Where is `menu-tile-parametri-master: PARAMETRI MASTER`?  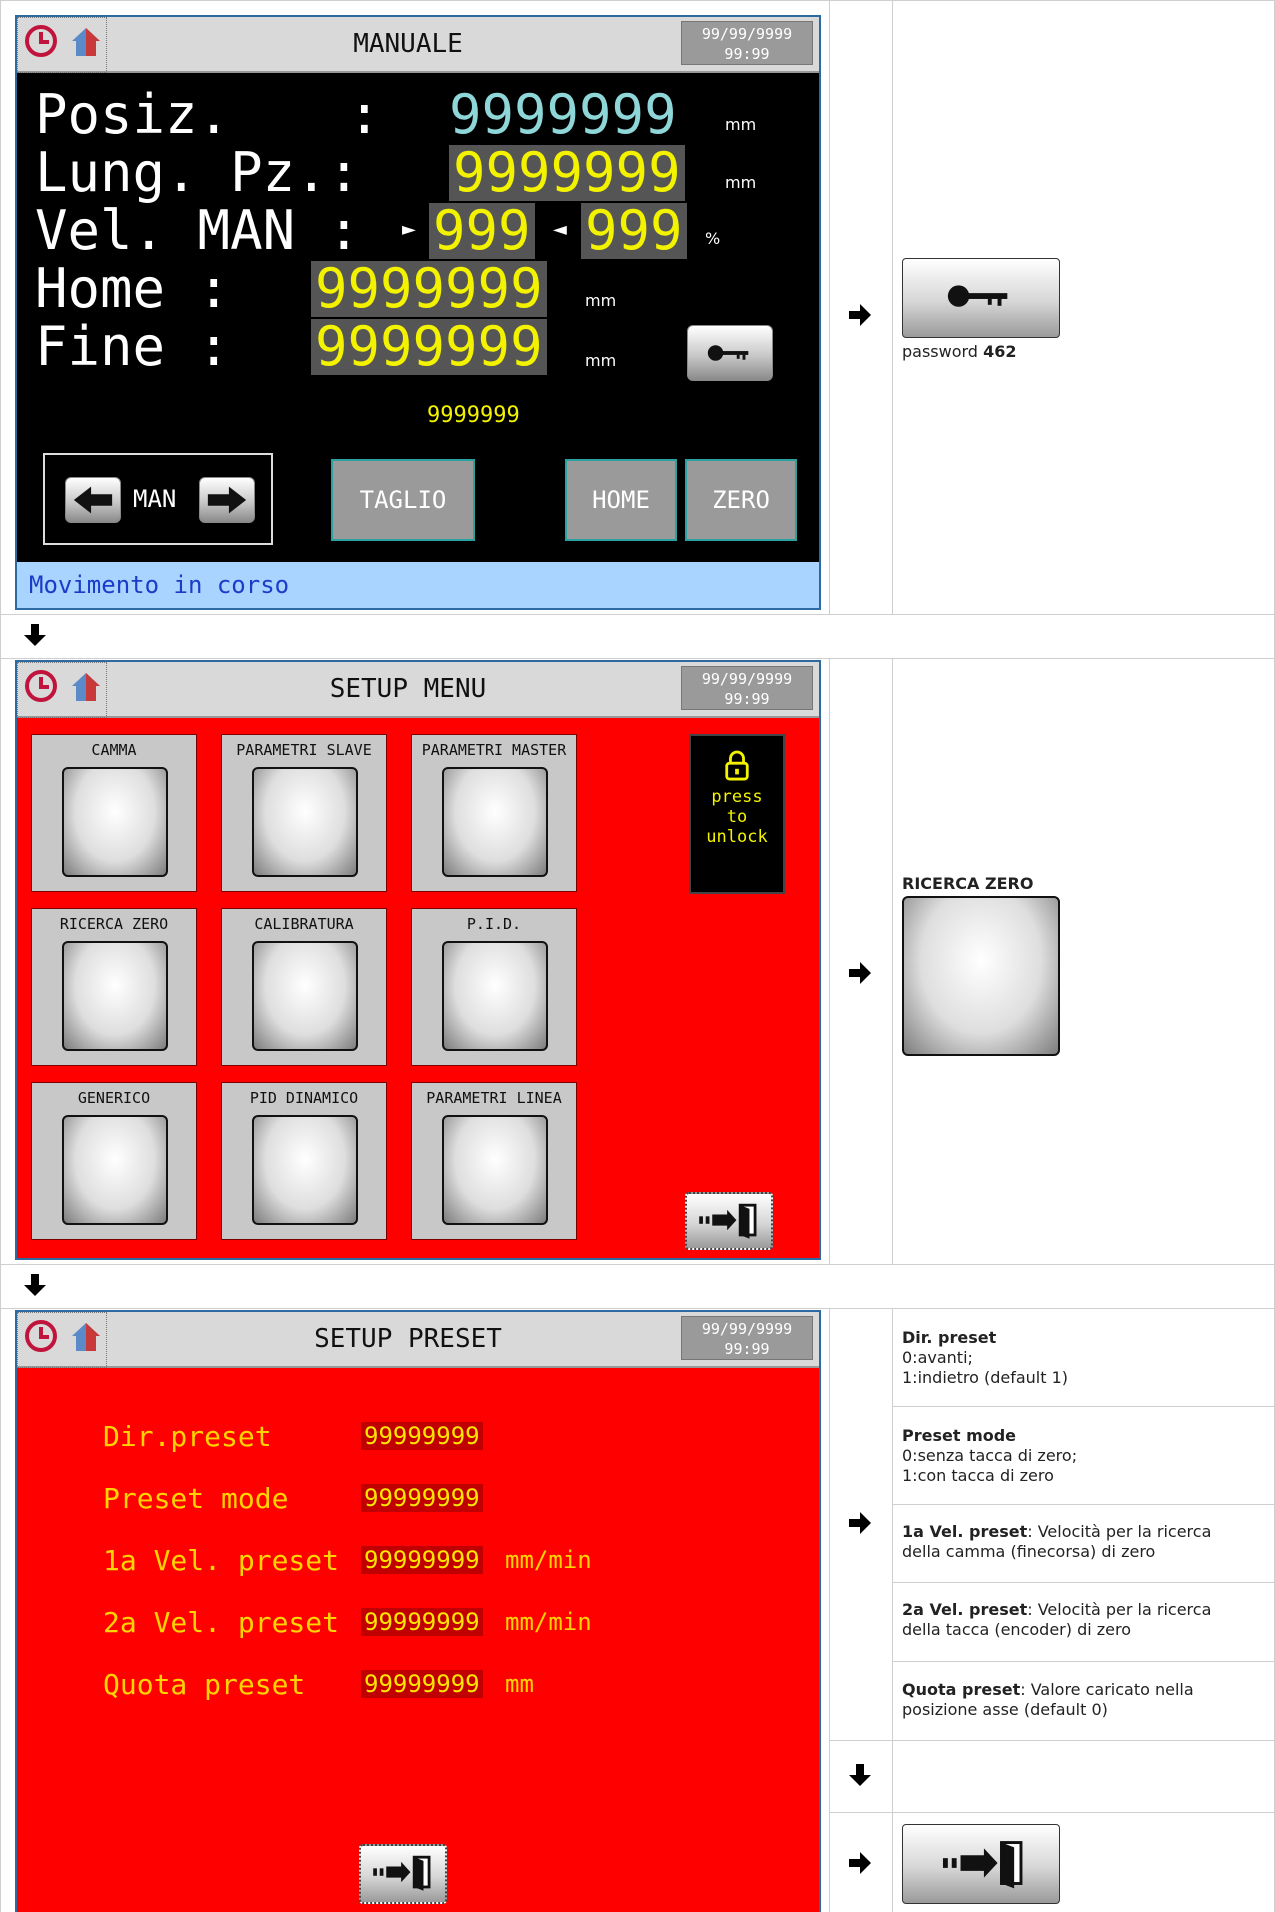 menu-tile-parametri-master: PARAMETRI MASTER is located at coordinates (494, 813).